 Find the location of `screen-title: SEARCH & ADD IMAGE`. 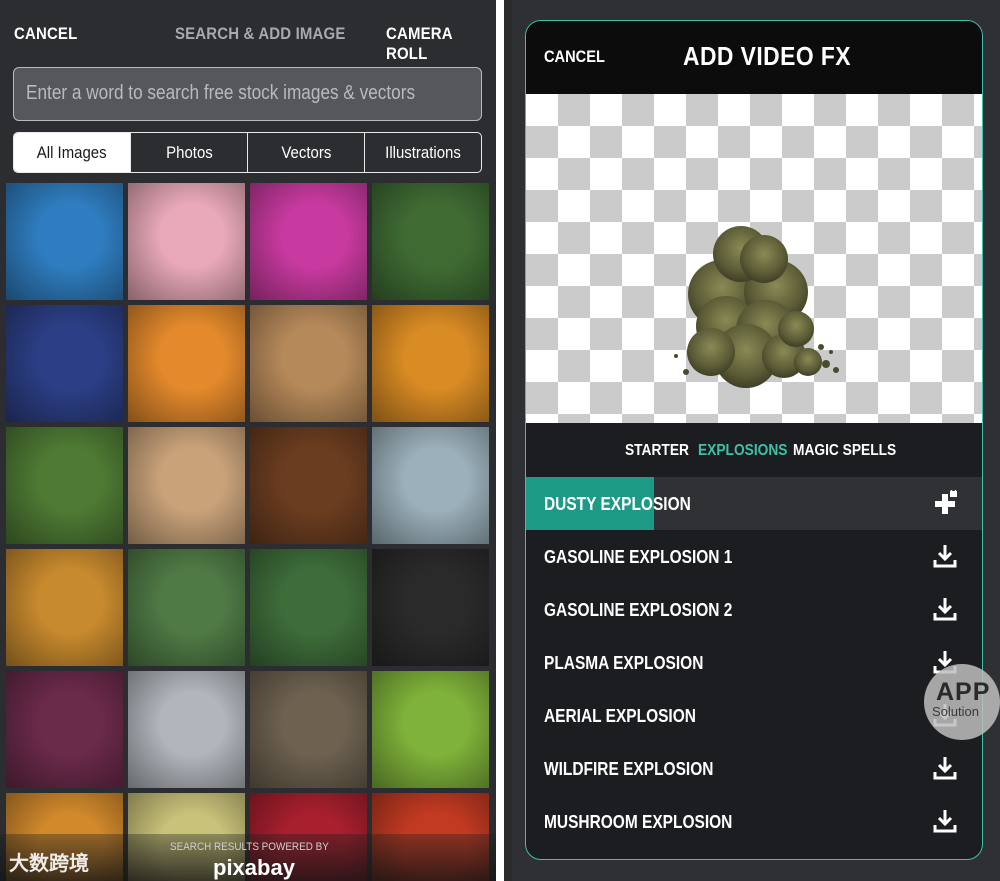

screen-title: SEARCH & ADD IMAGE is located at coordinates (260, 33).